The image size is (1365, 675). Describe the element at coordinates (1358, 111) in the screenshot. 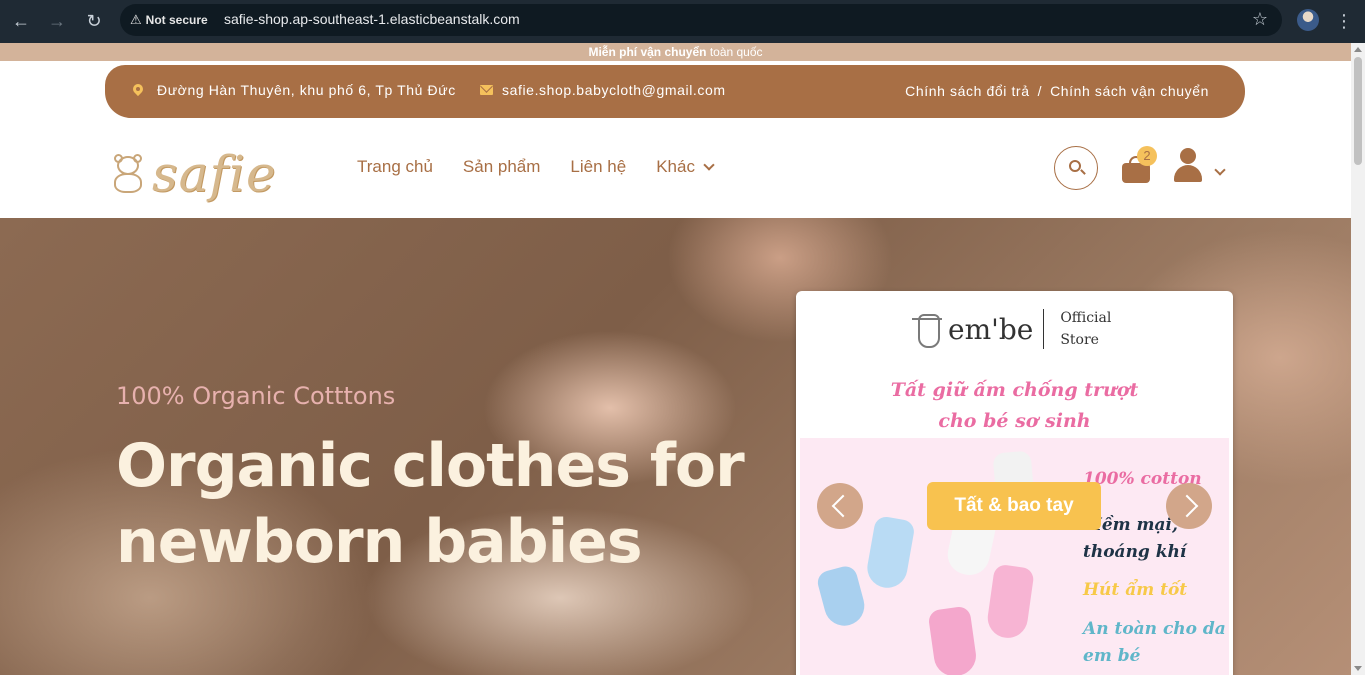

I see `scroll-thumb` at that location.